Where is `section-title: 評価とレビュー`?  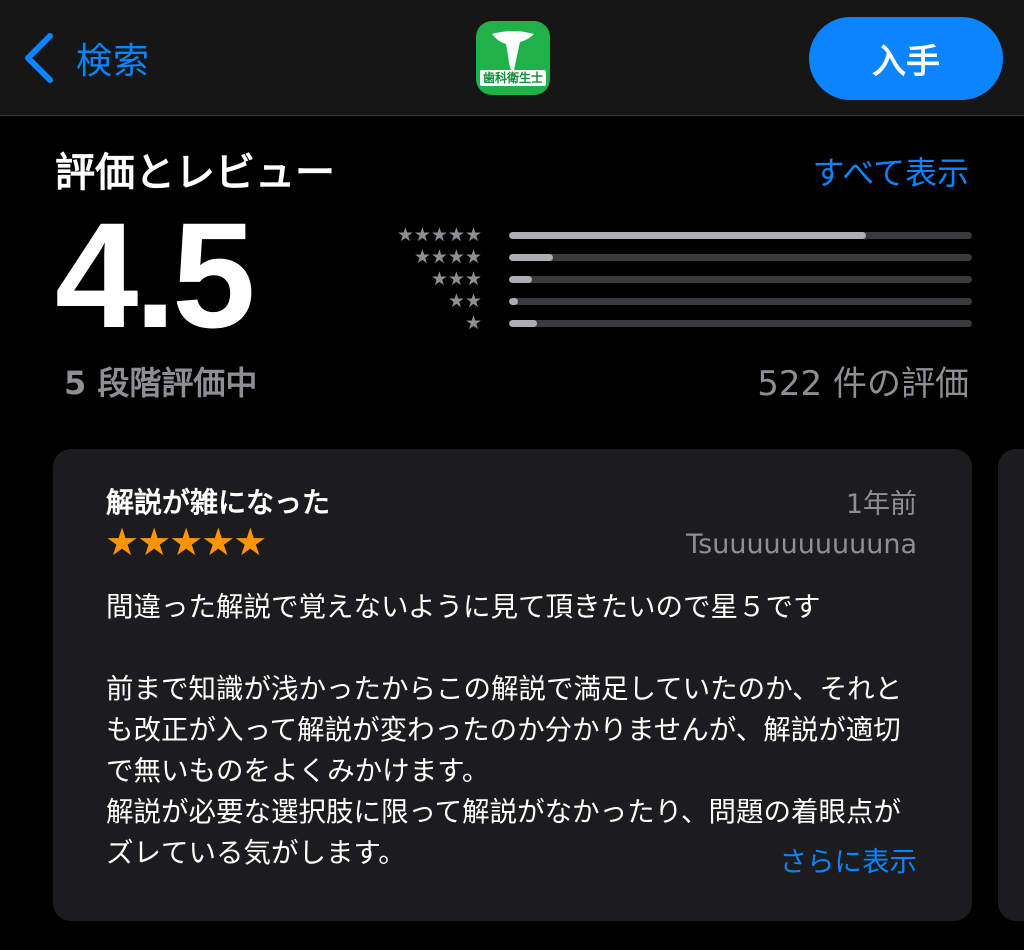
section-title: 評価とレビュー is located at coordinates (195, 173).